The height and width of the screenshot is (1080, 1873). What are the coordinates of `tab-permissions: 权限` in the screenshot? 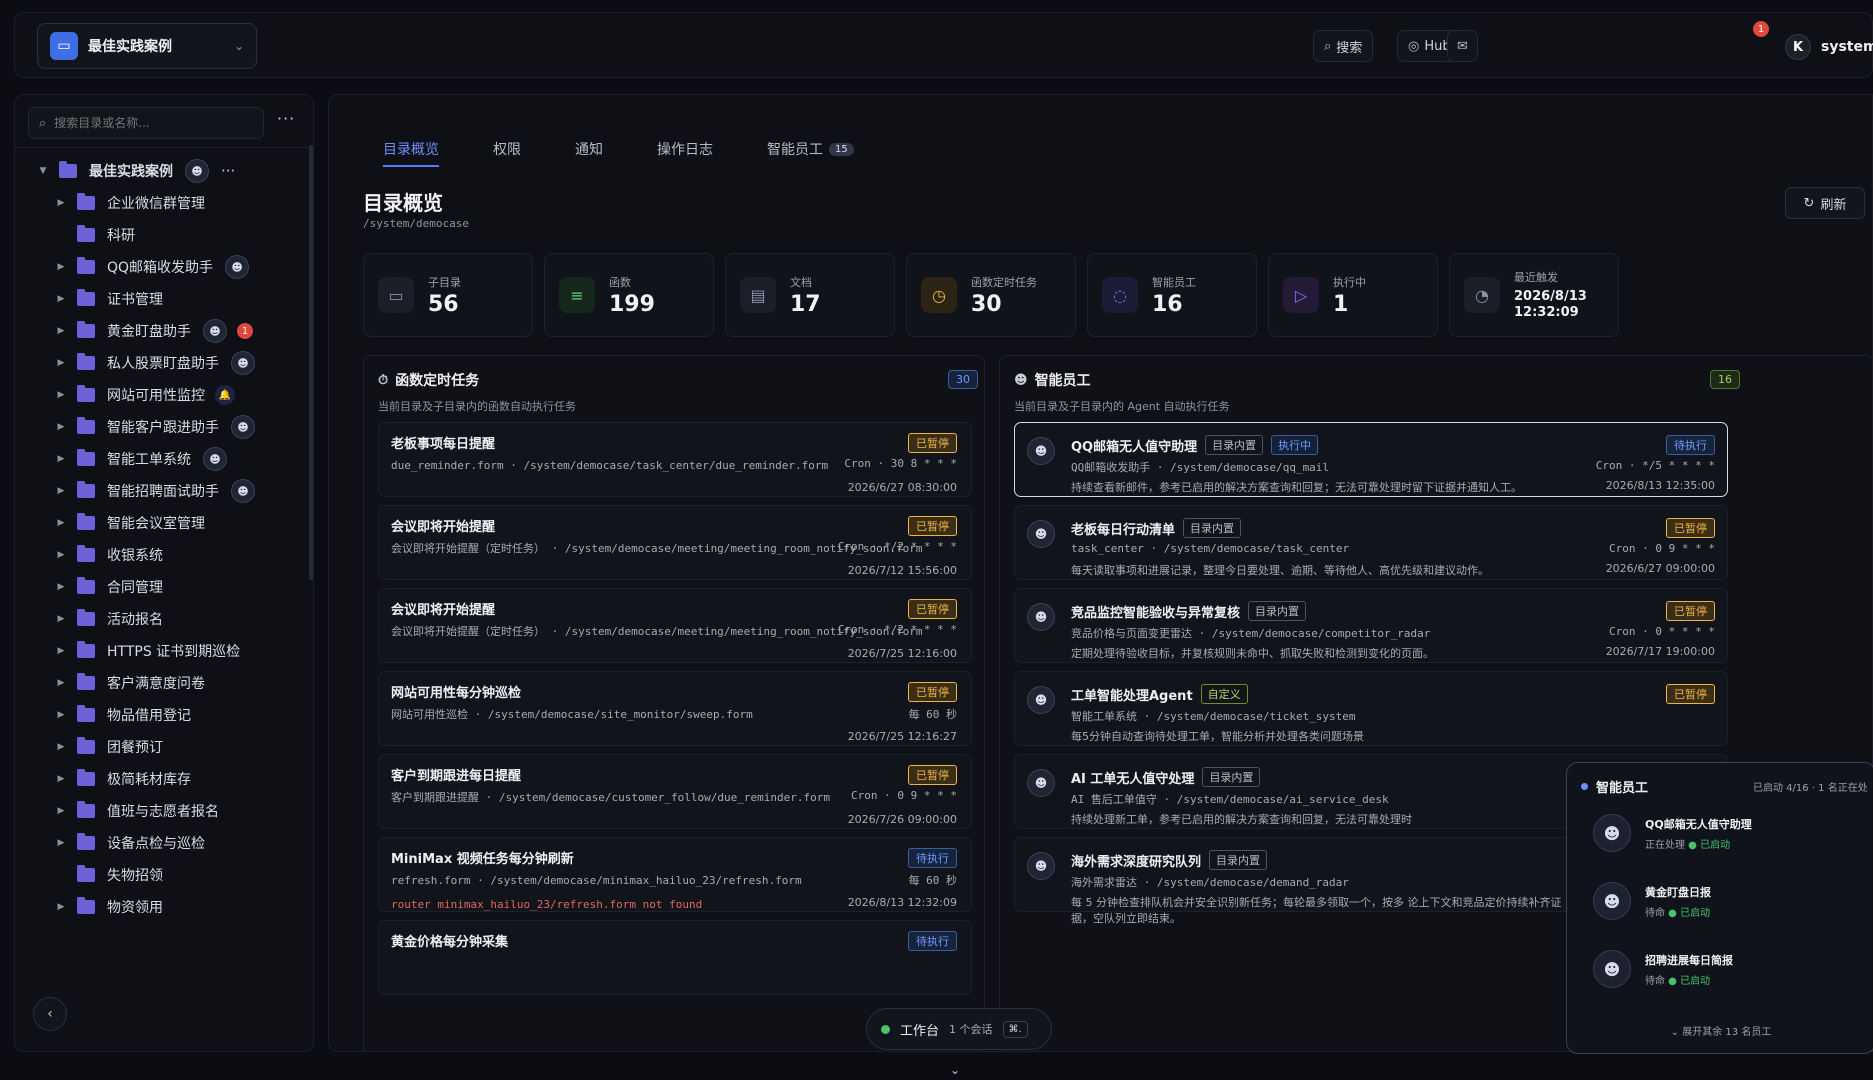 It's located at (507, 153).